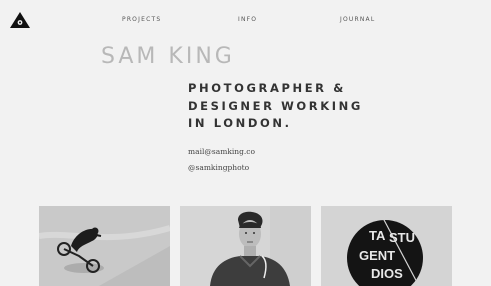 The image size is (491, 286). I want to click on nav-journal-link: JOURNAL, so click(357, 19).